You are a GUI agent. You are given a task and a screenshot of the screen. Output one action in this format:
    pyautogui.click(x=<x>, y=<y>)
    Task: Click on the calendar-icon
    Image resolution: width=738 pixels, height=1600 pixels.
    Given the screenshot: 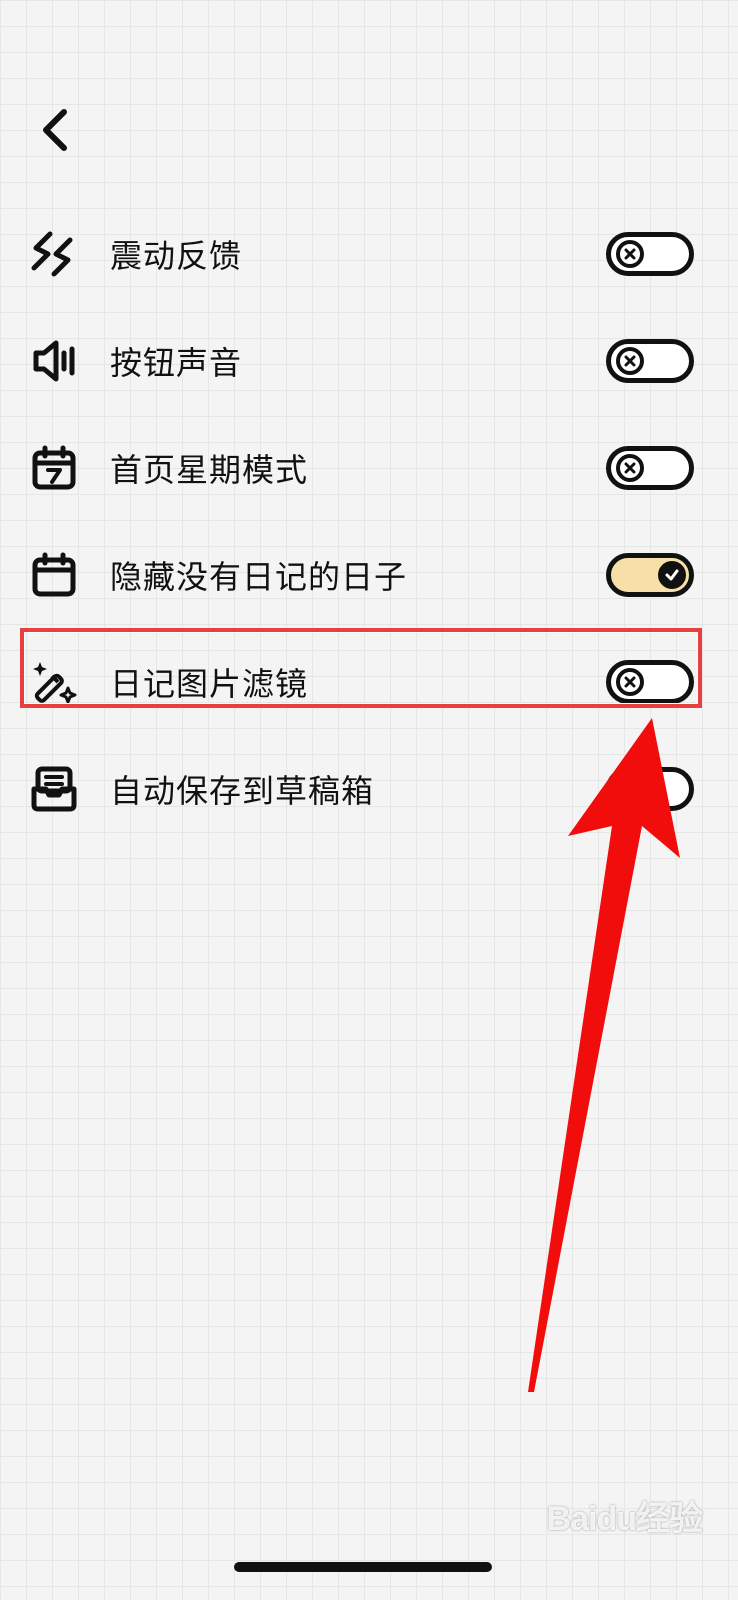 What is the action you would take?
    pyautogui.click(x=54, y=575)
    